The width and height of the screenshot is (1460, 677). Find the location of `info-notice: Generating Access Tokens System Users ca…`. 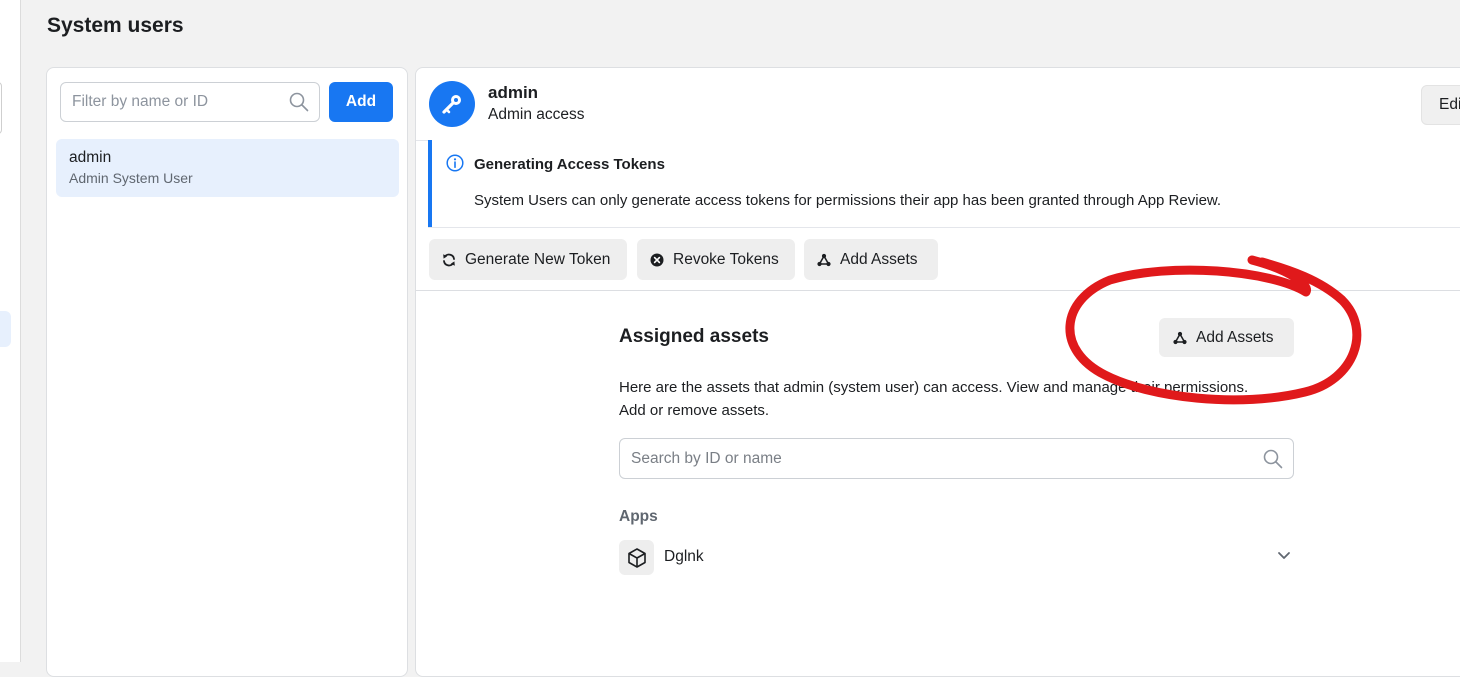

info-notice: Generating Access Tokens System Users ca… is located at coordinates (944, 183).